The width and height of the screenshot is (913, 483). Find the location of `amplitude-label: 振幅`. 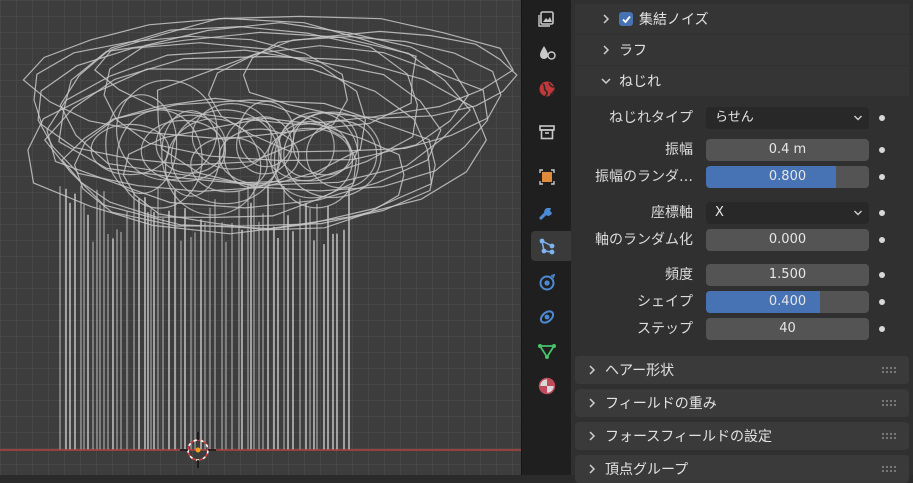

amplitude-label: 振幅 is located at coordinates (679, 150).